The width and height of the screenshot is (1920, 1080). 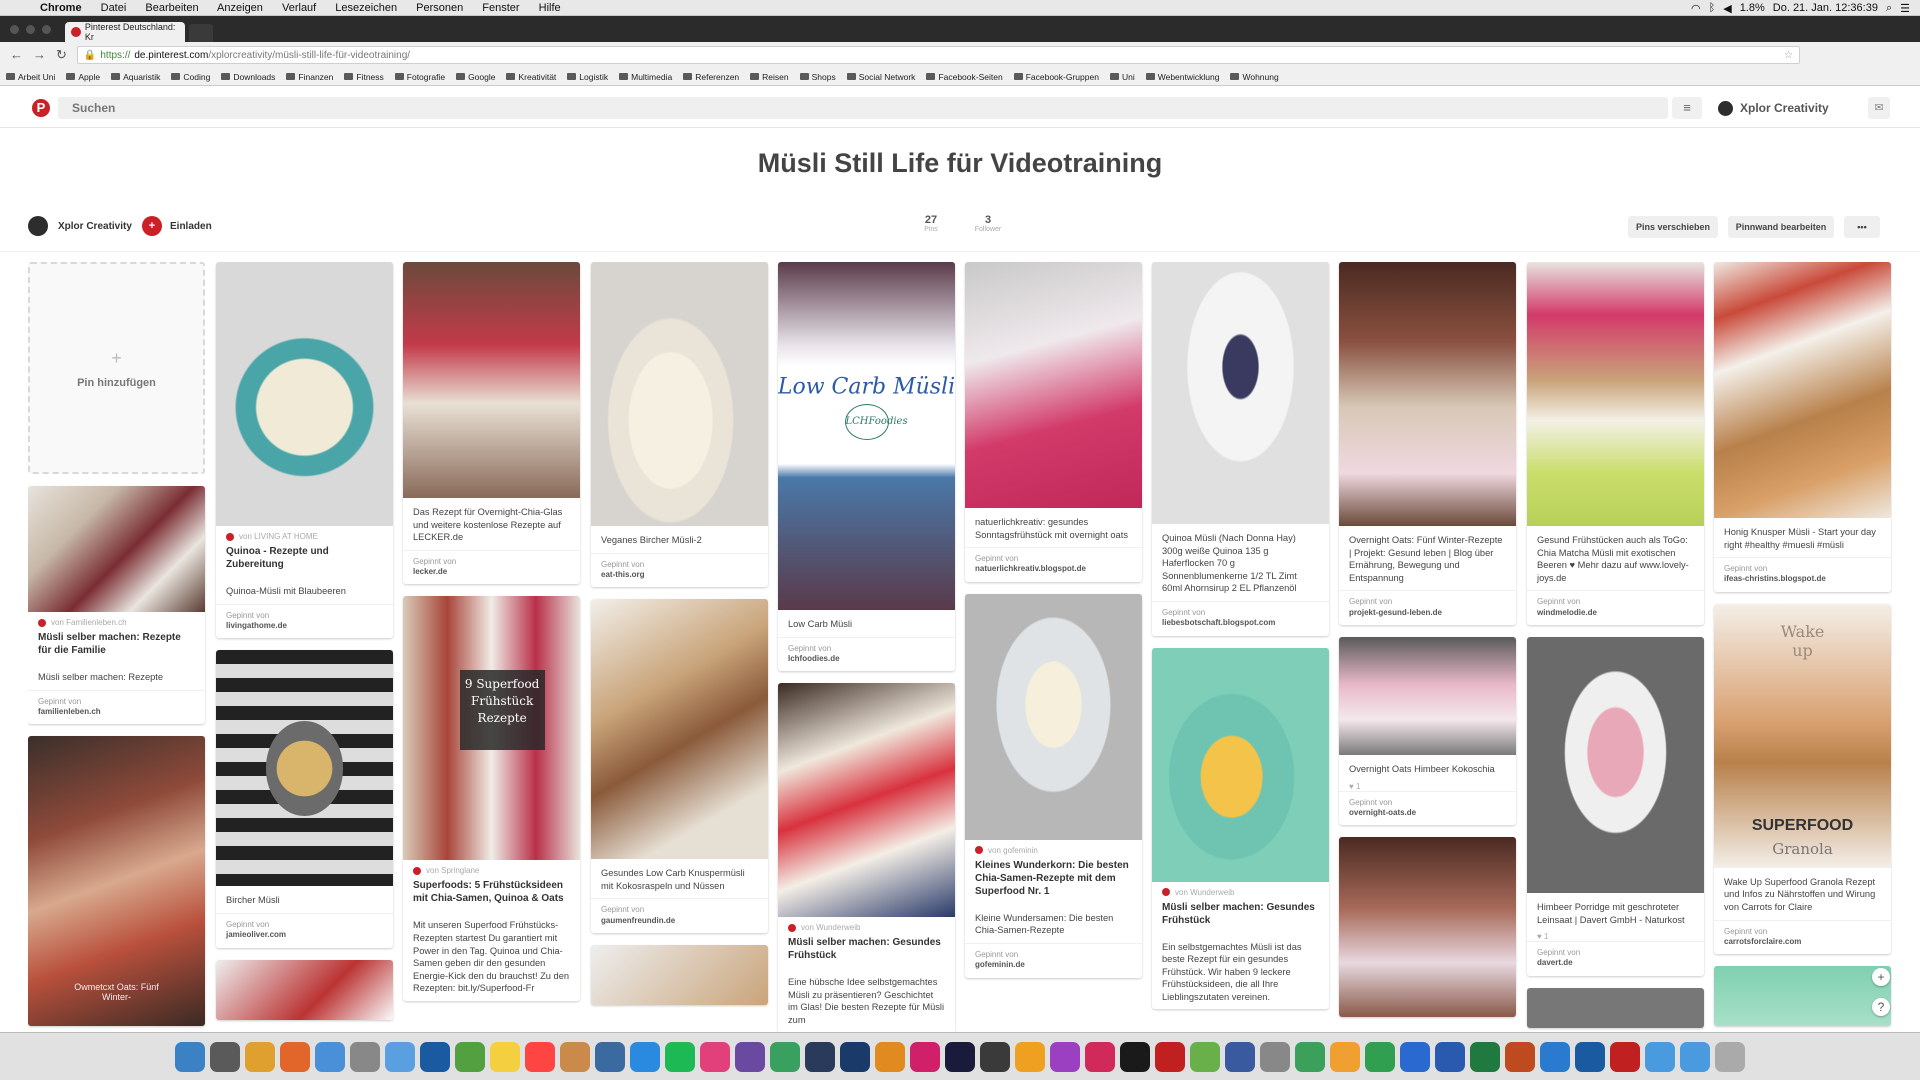 I want to click on bluetooth-icon: ᛒ, so click(x=1712, y=8).